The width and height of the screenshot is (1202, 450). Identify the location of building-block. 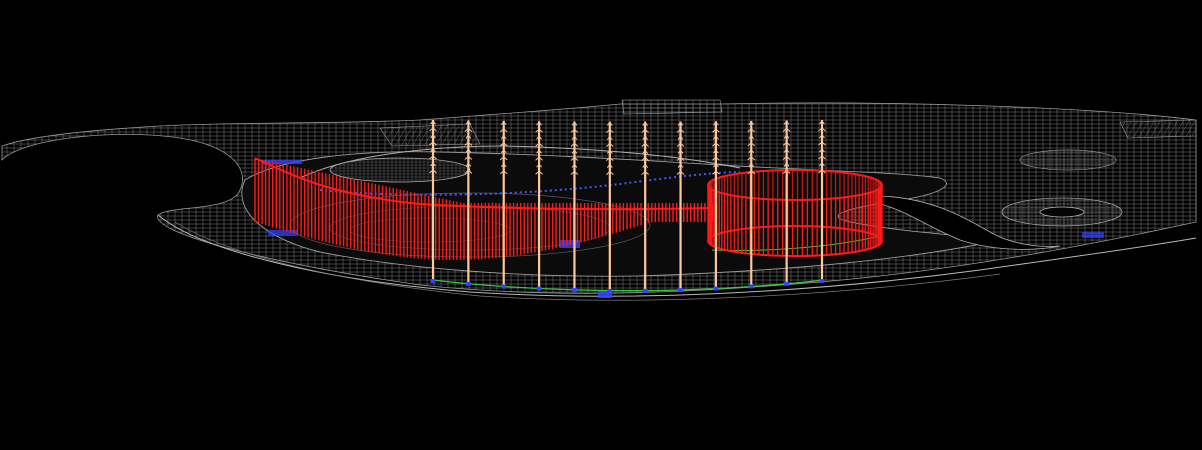
(672, 107).